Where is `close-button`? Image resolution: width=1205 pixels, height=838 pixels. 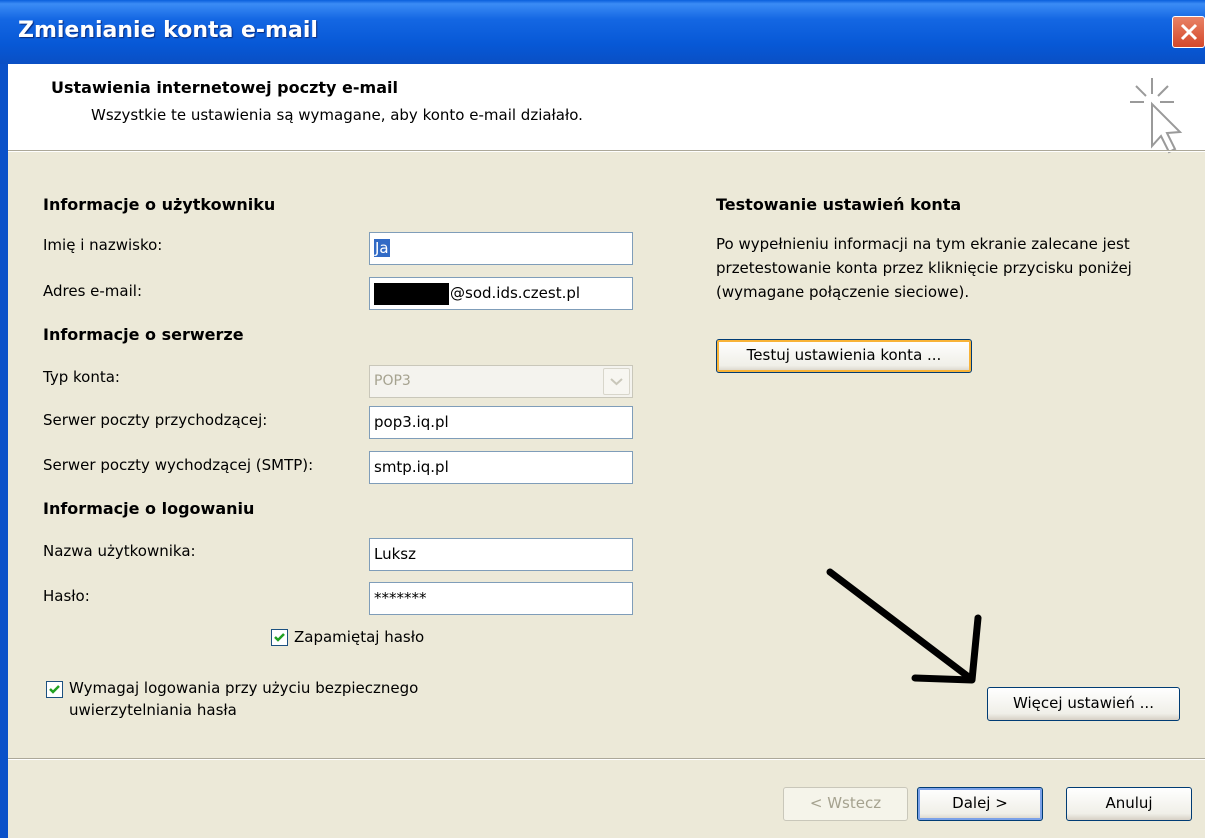
close-button is located at coordinates (1188, 32).